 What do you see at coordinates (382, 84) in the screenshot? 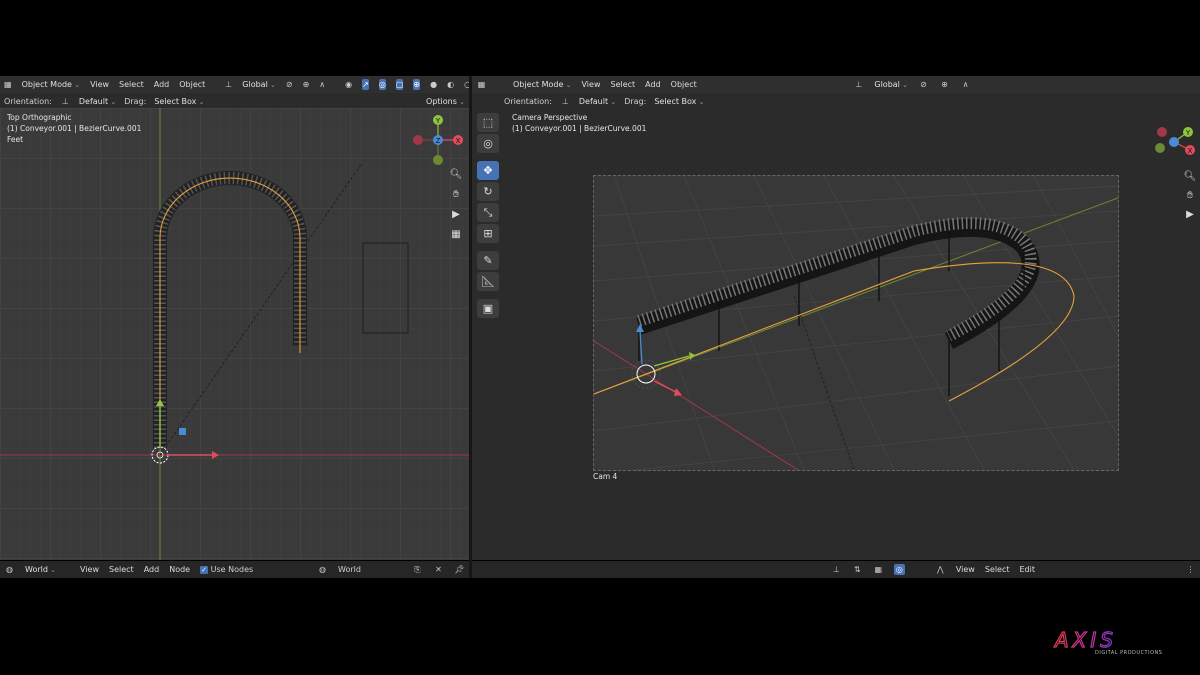
I see `overlay-toggle-icon: ◎` at bounding box center [382, 84].